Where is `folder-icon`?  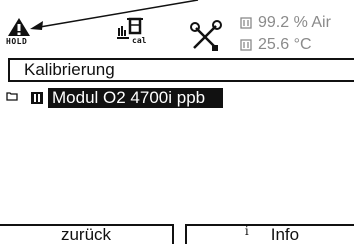 folder-icon is located at coordinates (12, 96).